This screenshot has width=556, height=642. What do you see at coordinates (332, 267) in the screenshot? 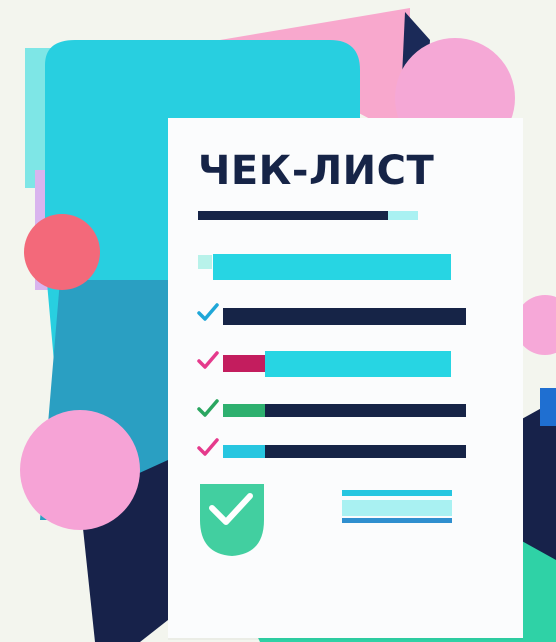
I see `row-1-bar` at bounding box center [332, 267].